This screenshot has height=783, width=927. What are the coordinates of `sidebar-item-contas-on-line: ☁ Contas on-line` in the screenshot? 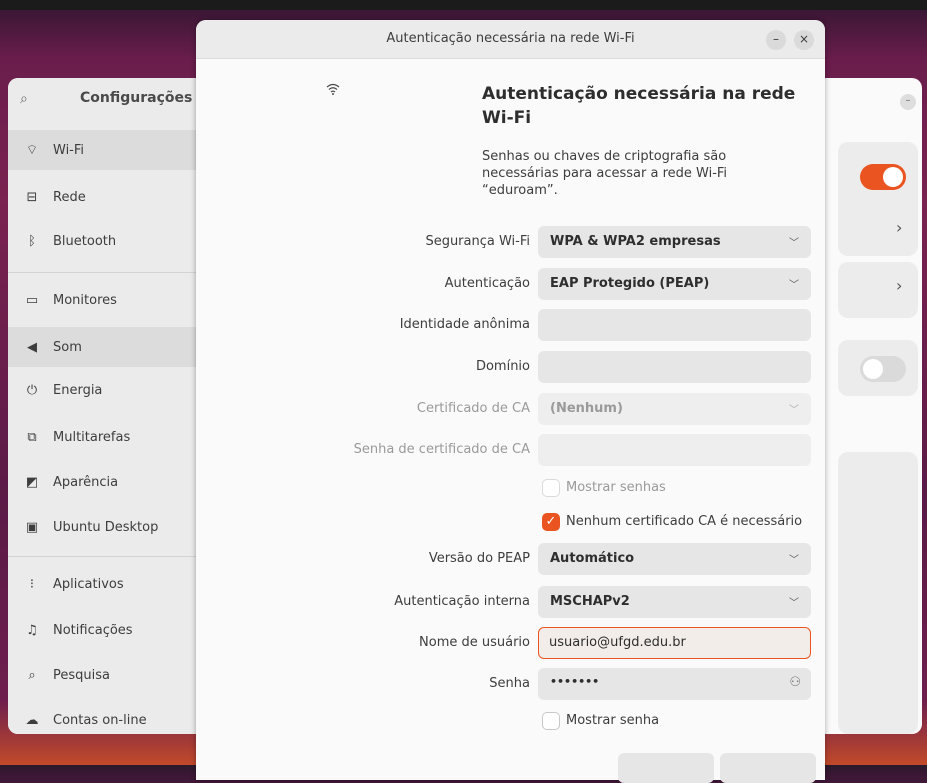 It's located at (106, 717).